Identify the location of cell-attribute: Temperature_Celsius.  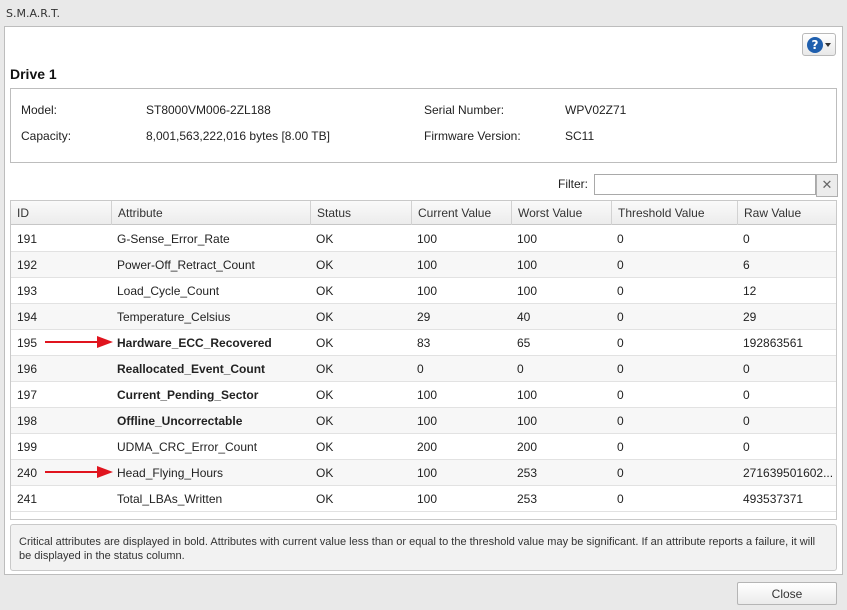
(174, 317).